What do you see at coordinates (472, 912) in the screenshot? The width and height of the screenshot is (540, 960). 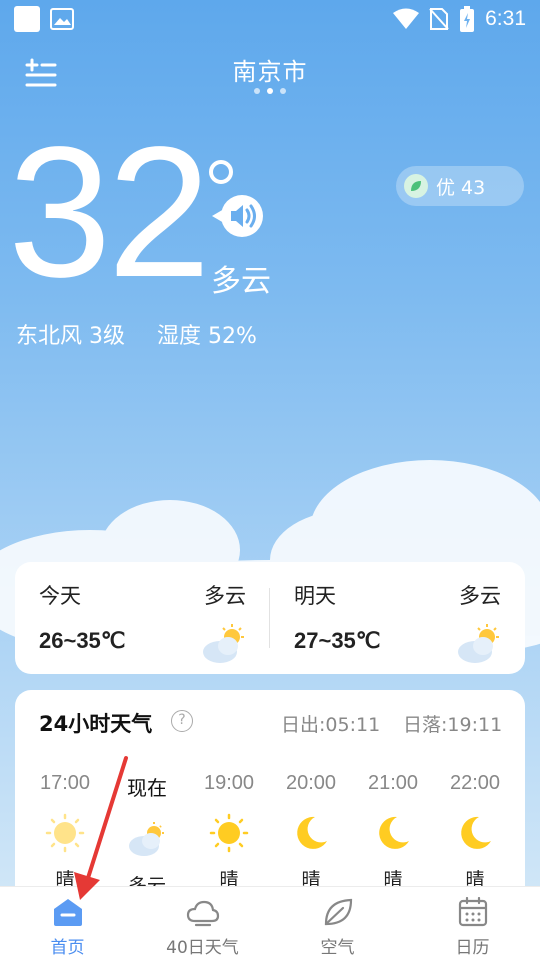 I see `calendar-icon` at bounding box center [472, 912].